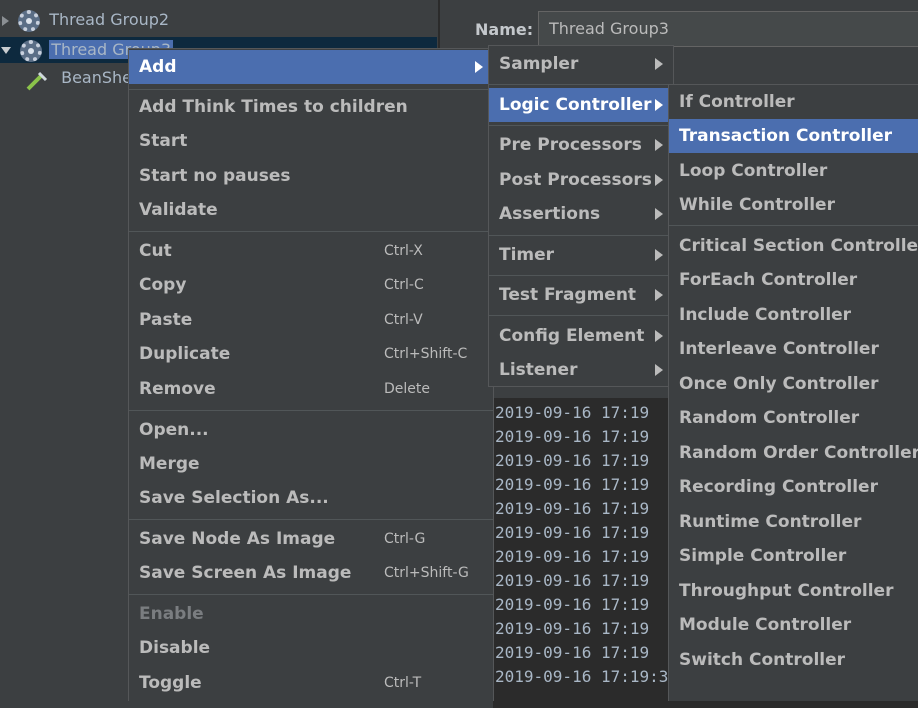  What do you see at coordinates (793, 487) in the screenshot?
I see `menu-item-recording-controller: Recording Controller` at bounding box center [793, 487].